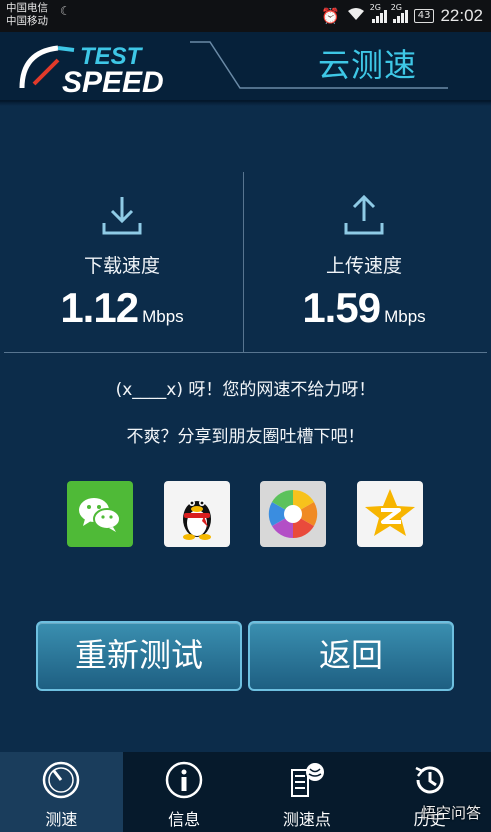  I want to click on notification-icon: ☾, so click(65, 11).